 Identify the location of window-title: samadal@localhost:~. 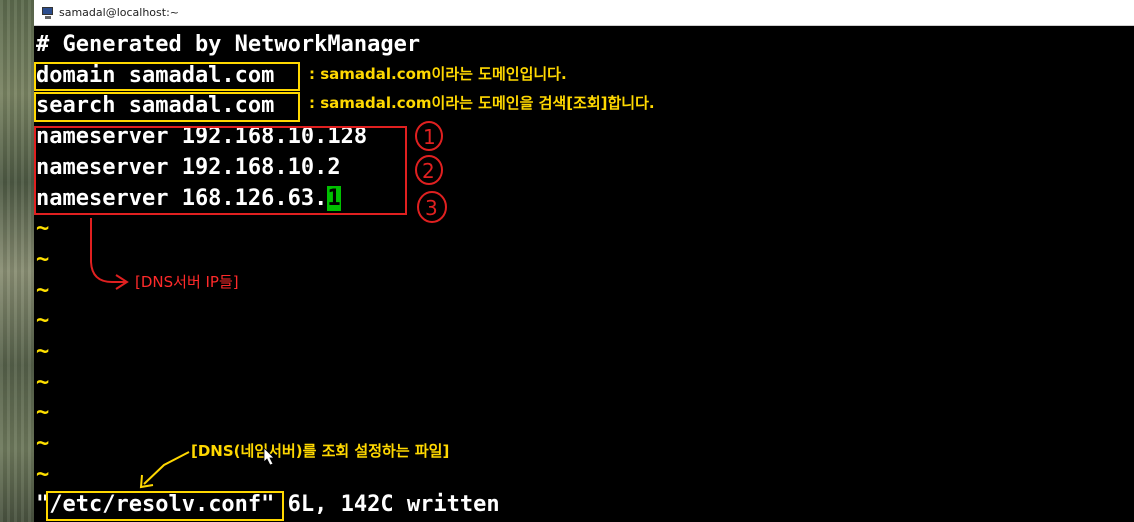
(119, 12).